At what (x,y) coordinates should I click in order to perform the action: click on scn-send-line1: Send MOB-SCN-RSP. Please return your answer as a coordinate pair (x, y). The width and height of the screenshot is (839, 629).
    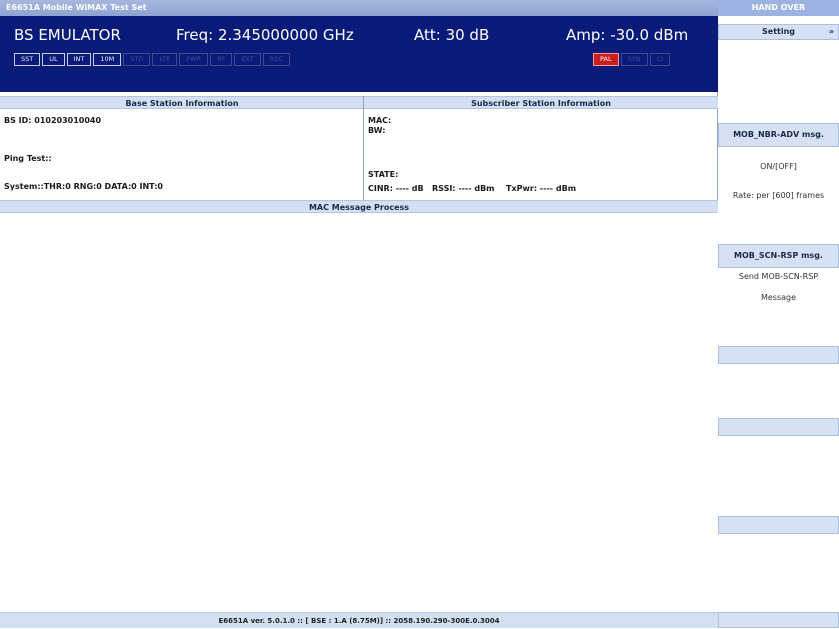
    Looking at the image, I should click on (778, 278).